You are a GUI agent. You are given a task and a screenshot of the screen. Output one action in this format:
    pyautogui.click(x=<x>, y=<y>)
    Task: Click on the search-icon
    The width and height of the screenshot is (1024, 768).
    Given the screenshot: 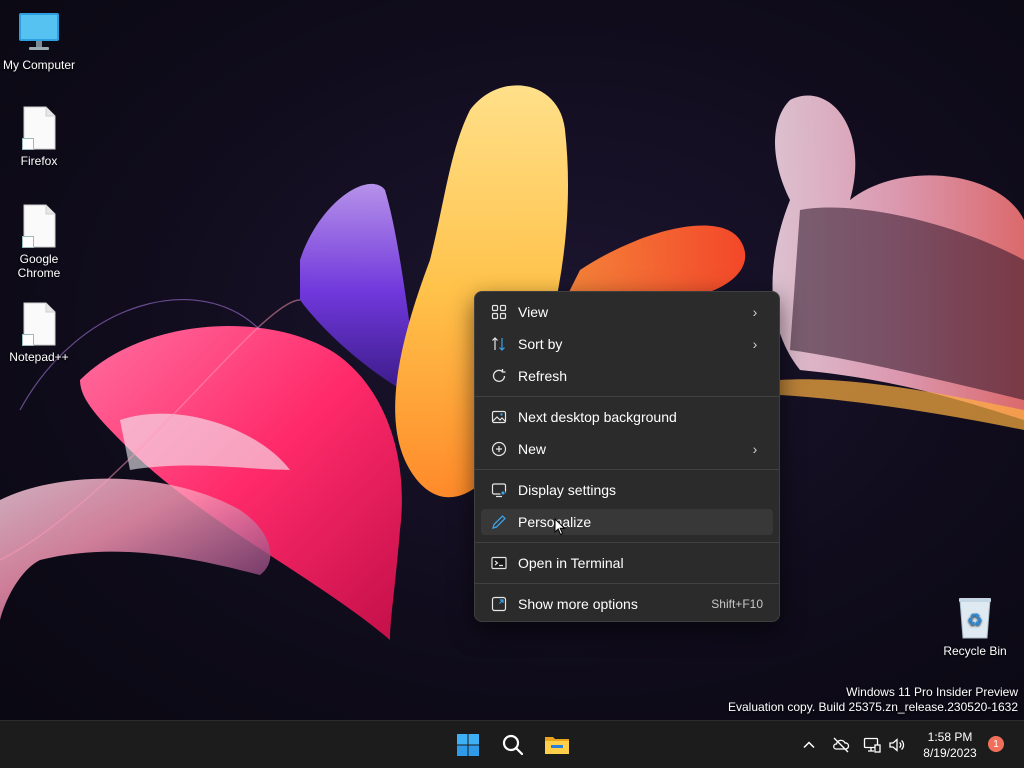 What is the action you would take?
    pyautogui.click(x=513, y=745)
    